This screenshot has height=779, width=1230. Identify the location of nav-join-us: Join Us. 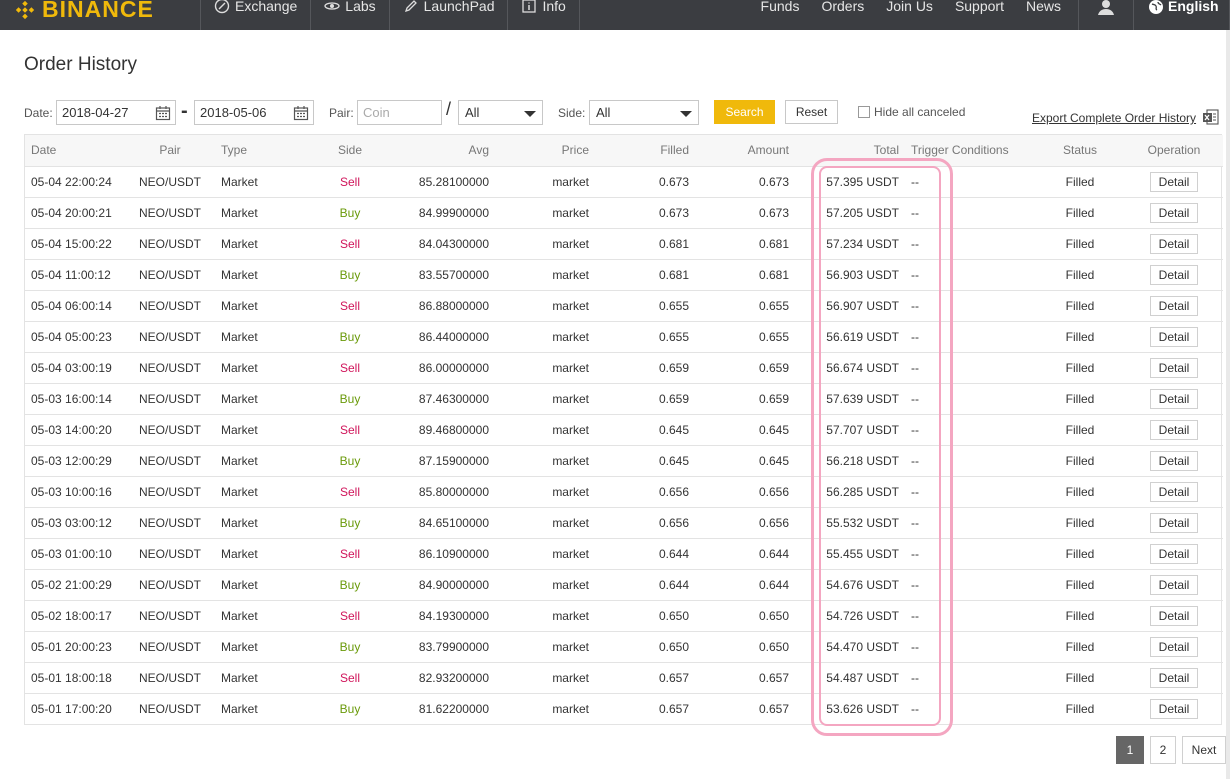
(909, 7).